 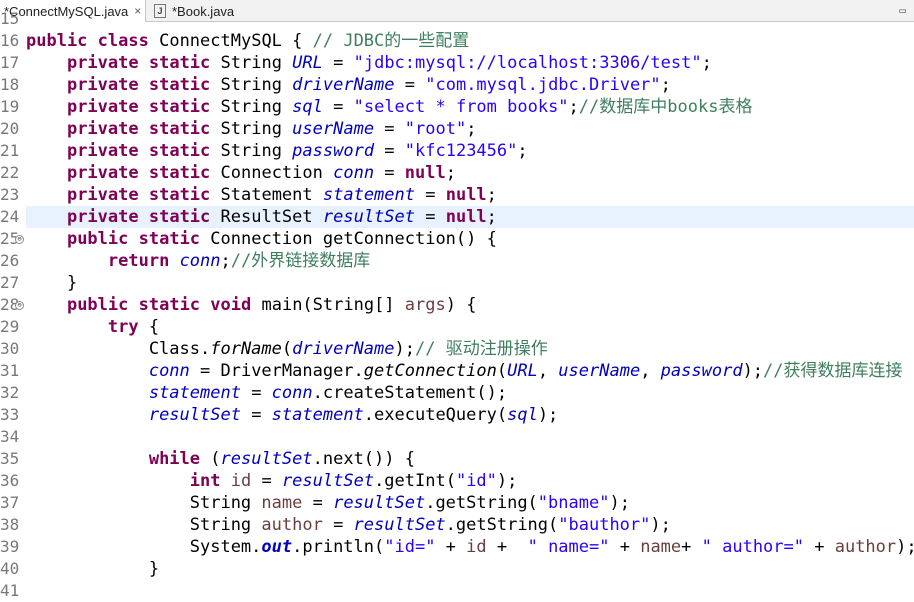 I want to click on code-token: private, so click(x=102, y=63).